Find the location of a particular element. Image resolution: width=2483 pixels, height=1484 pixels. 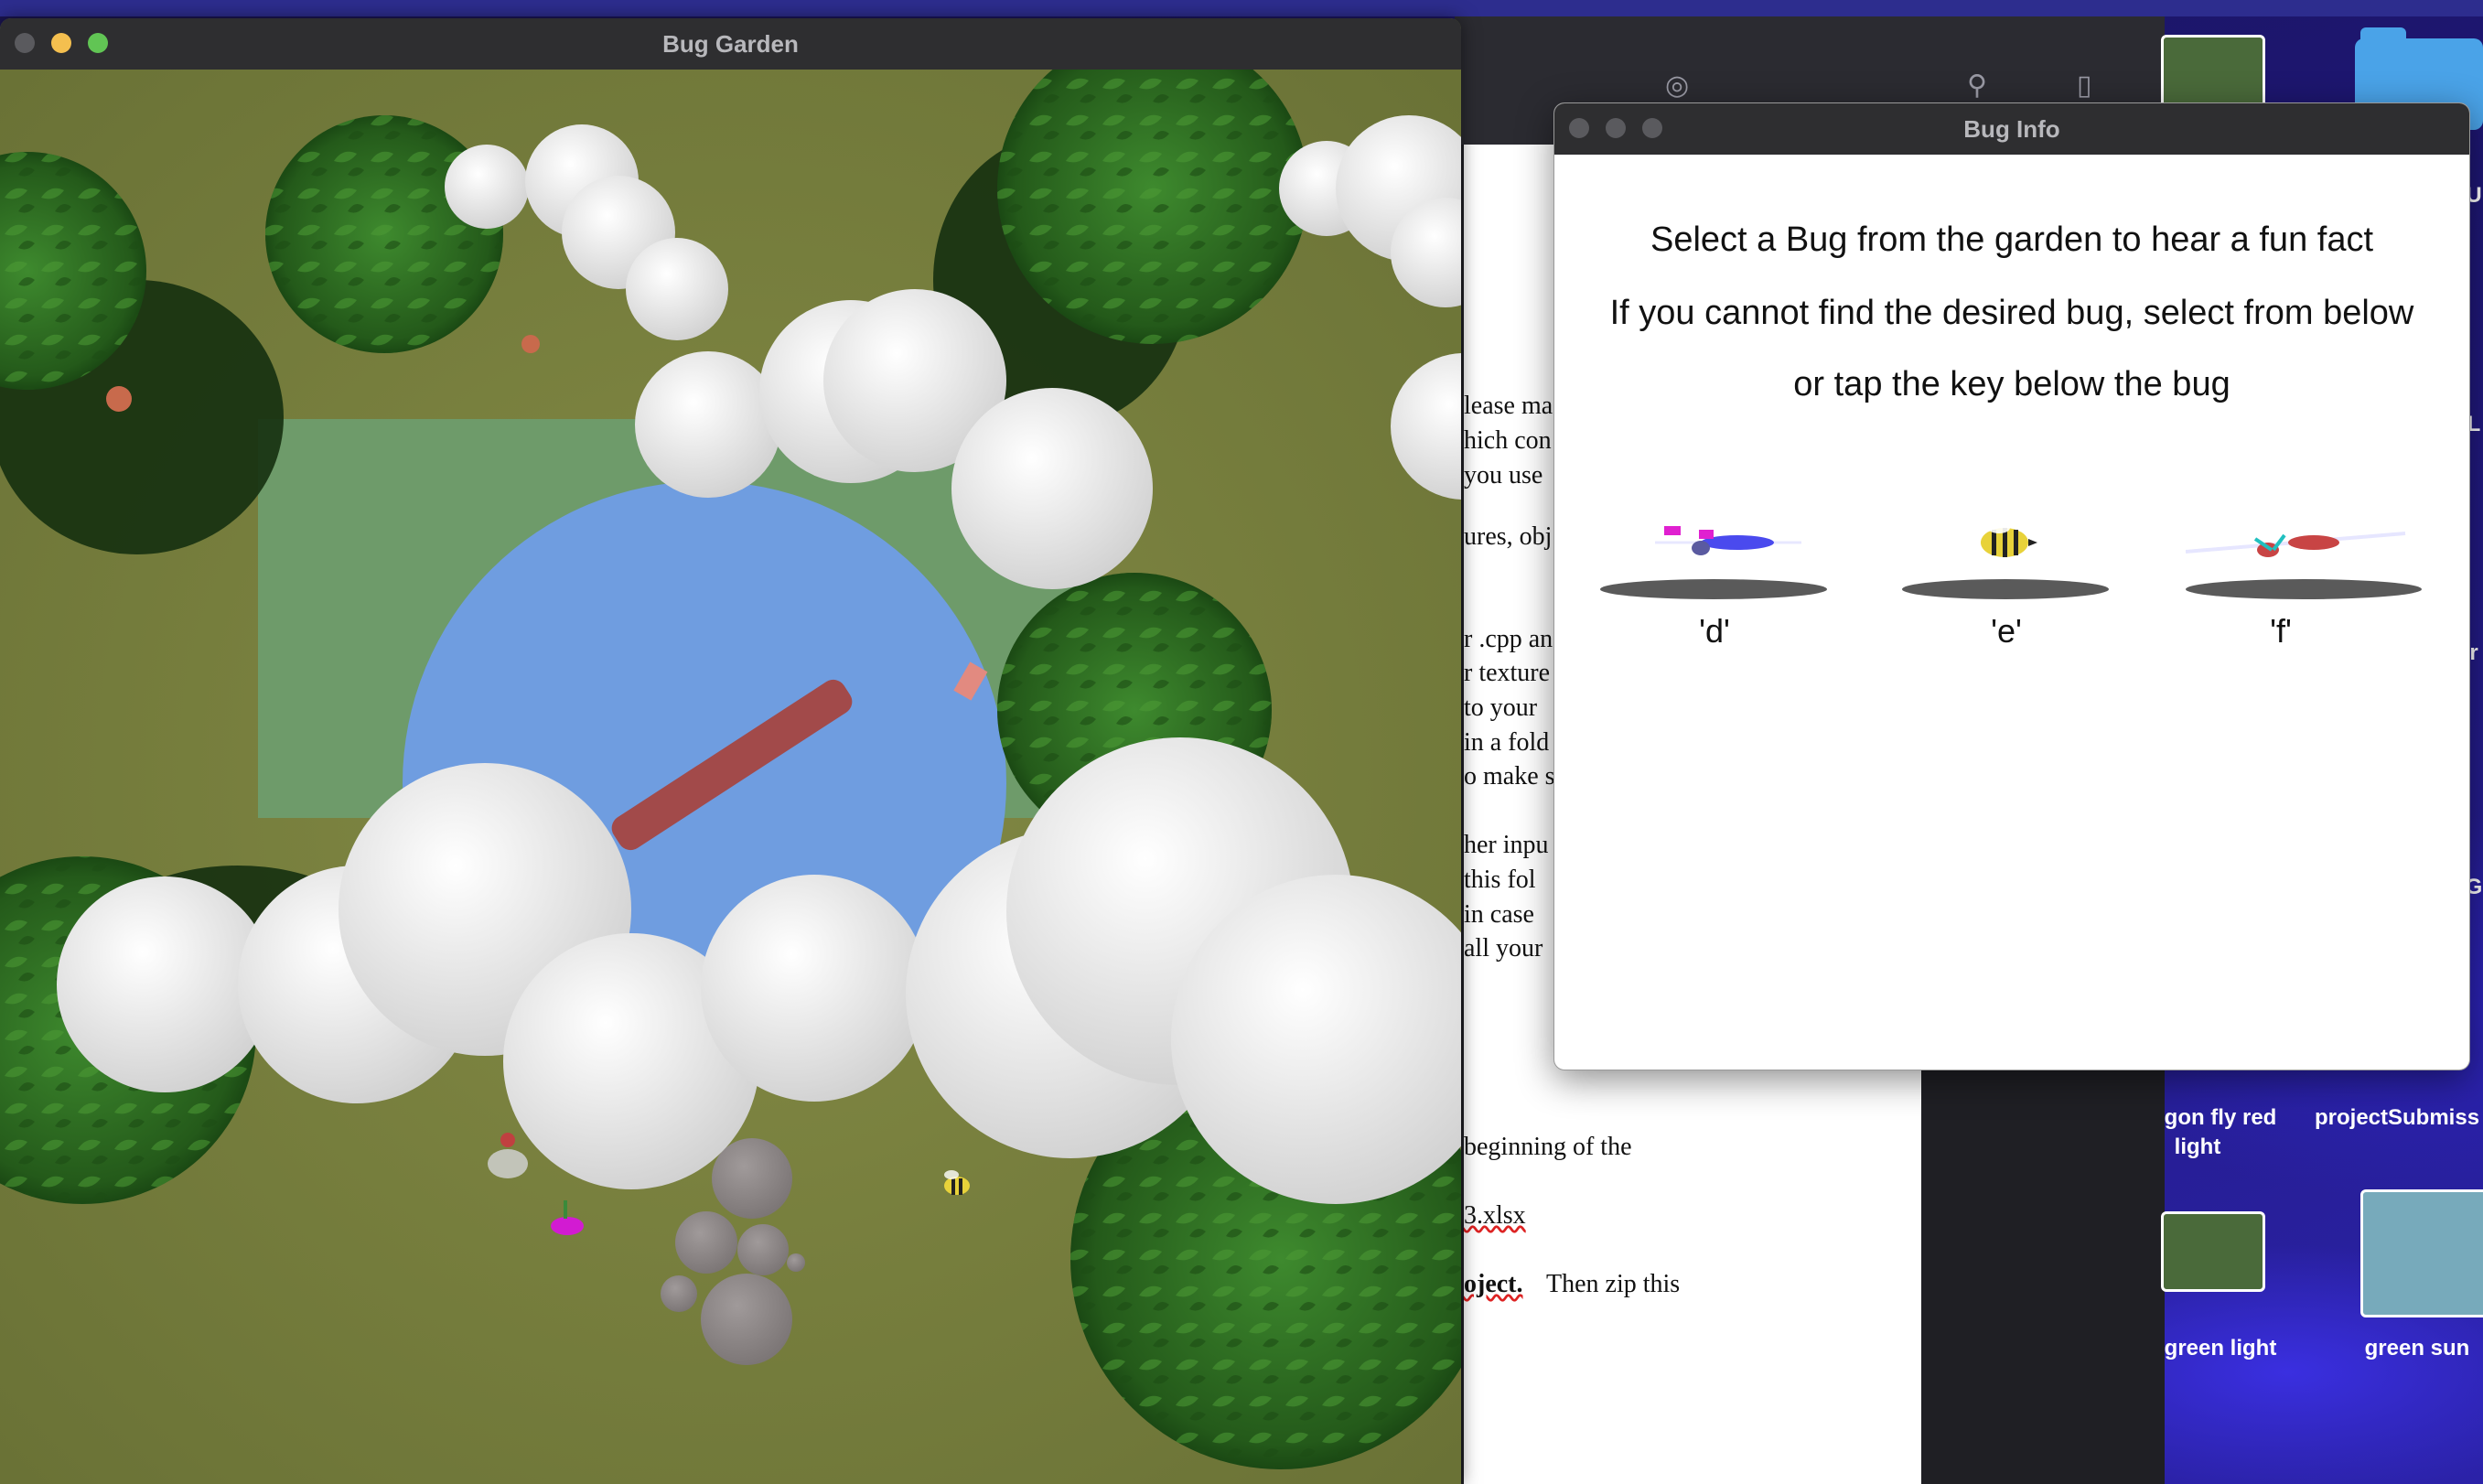

green-sun-thumbnail is located at coordinates (2421, 1253).